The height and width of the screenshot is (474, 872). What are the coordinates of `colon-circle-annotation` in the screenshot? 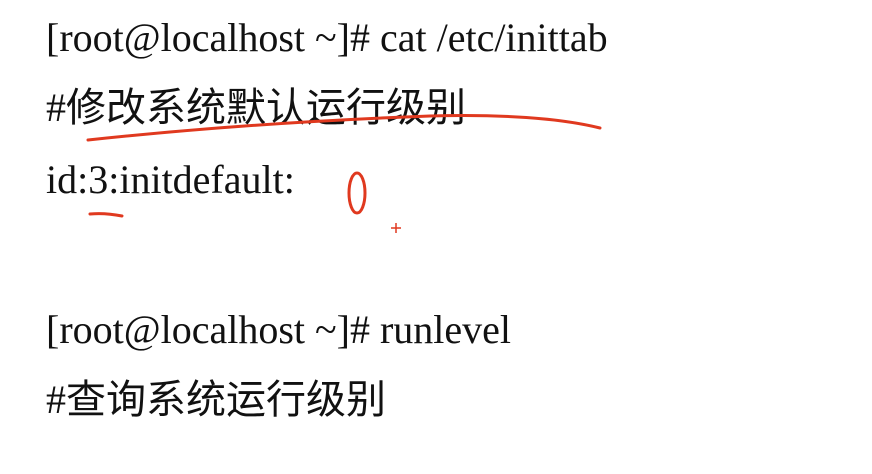 It's located at (357, 193).